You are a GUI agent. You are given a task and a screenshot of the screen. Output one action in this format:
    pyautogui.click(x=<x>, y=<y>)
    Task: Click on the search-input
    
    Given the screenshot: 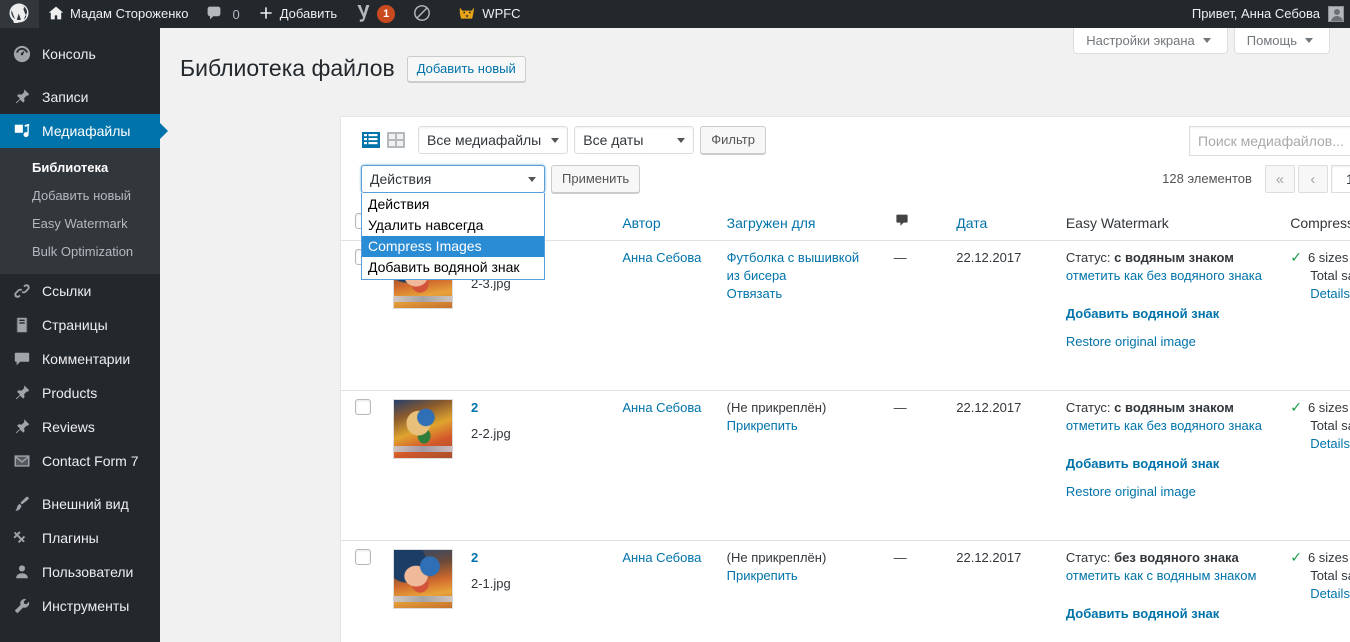 What is the action you would take?
    pyautogui.click(x=1269, y=141)
    